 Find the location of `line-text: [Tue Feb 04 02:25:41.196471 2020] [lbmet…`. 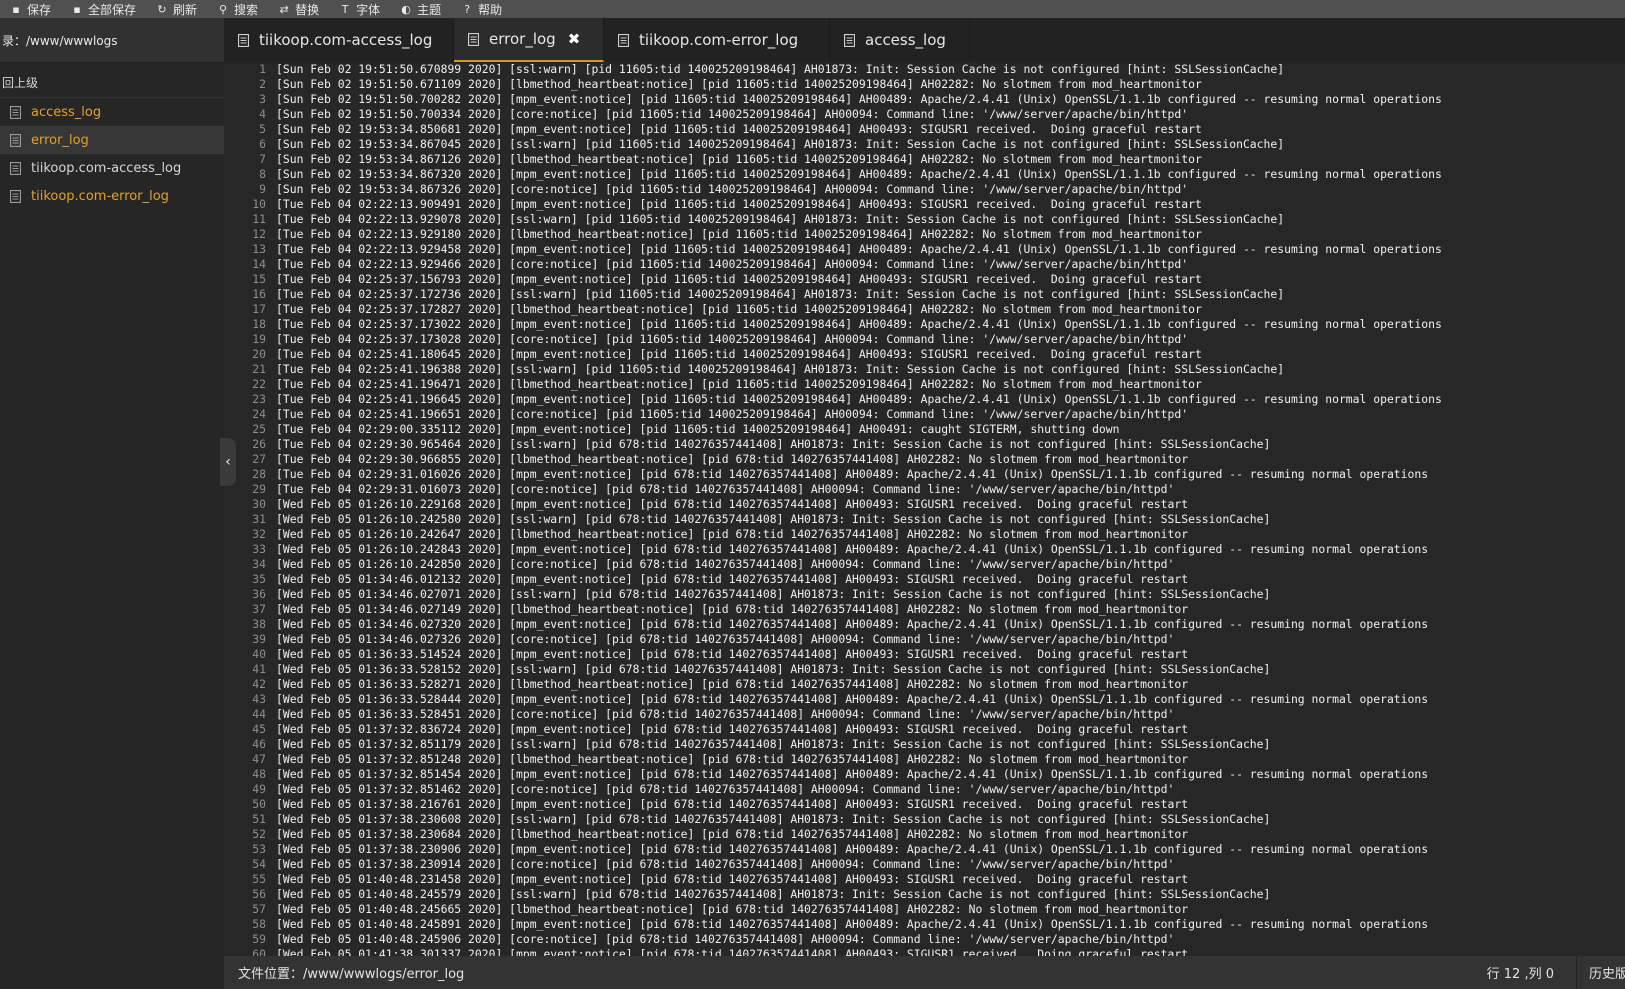

line-text: [Tue Feb 04 02:25:41.196471 2020] [lbmet… is located at coordinates (739, 384).